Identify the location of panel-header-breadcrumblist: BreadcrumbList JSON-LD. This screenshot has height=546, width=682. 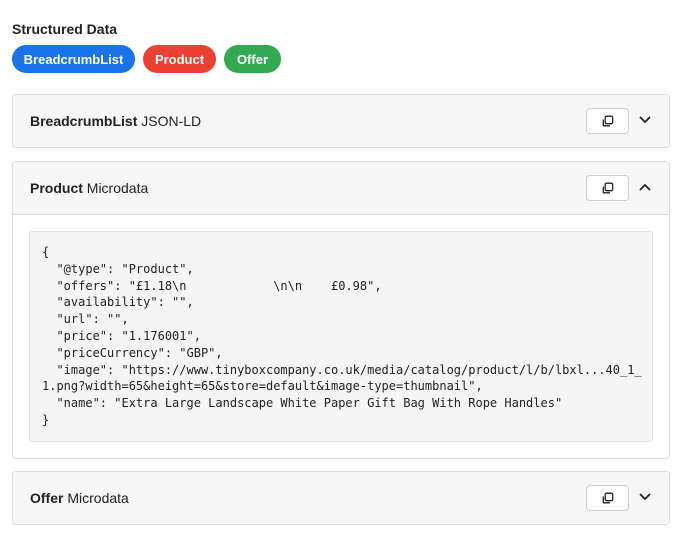
(341, 121).